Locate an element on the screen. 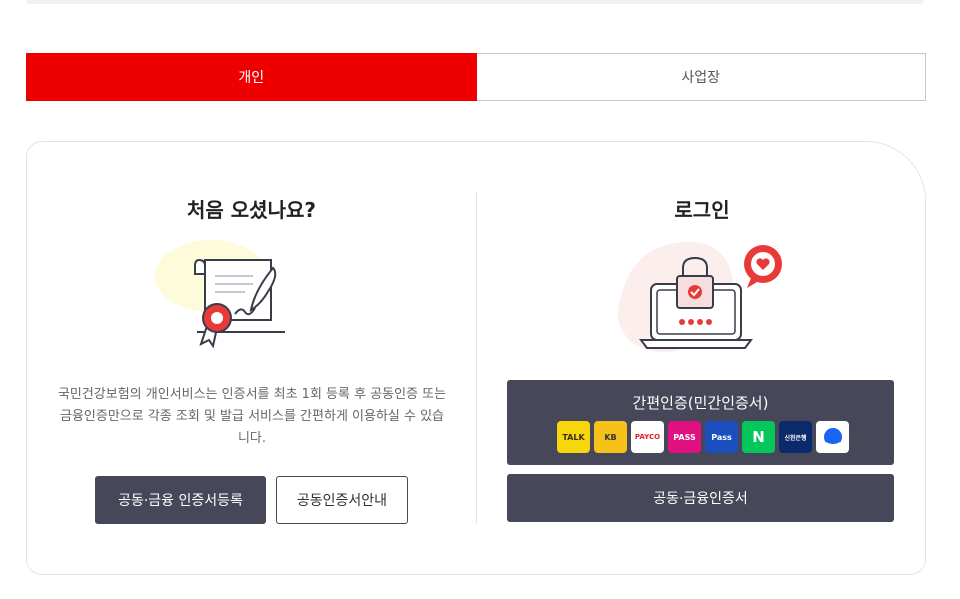 The height and width of the screenshot is (599, 960). samsung-pass-icon: Pass is located at coordinates (721, 437).